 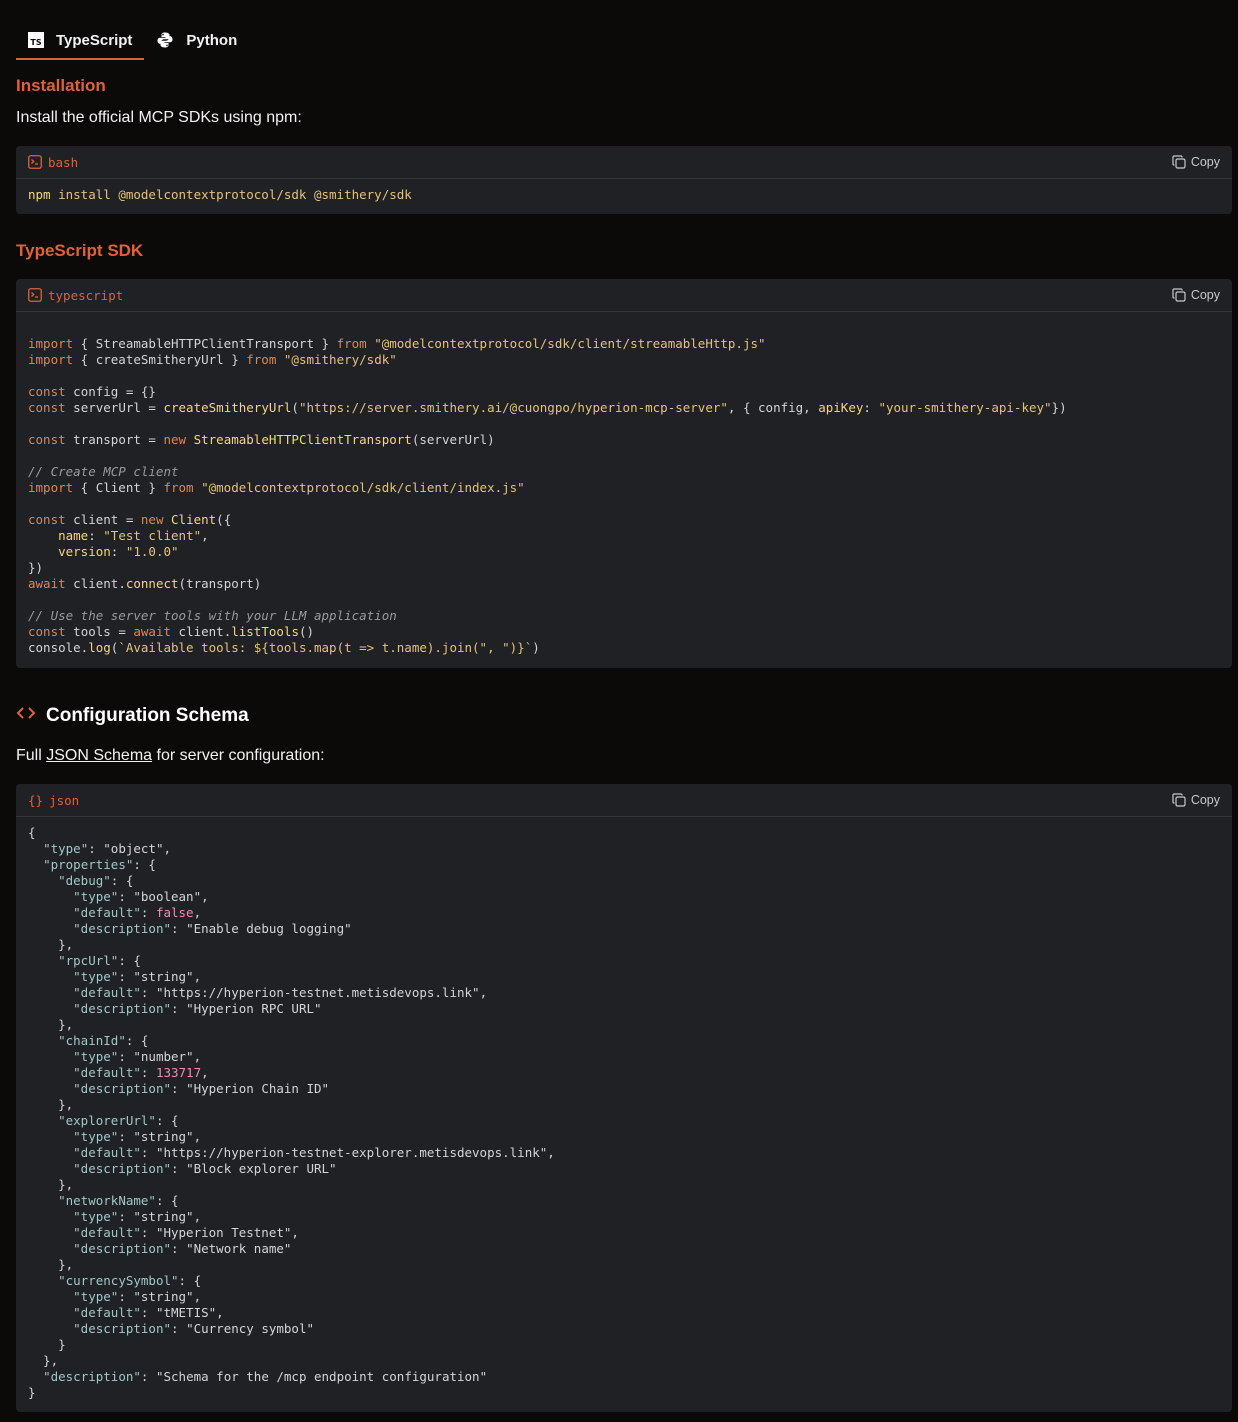 I want to click on code-block-header: {} json Copy, so click(x=624, y=800).